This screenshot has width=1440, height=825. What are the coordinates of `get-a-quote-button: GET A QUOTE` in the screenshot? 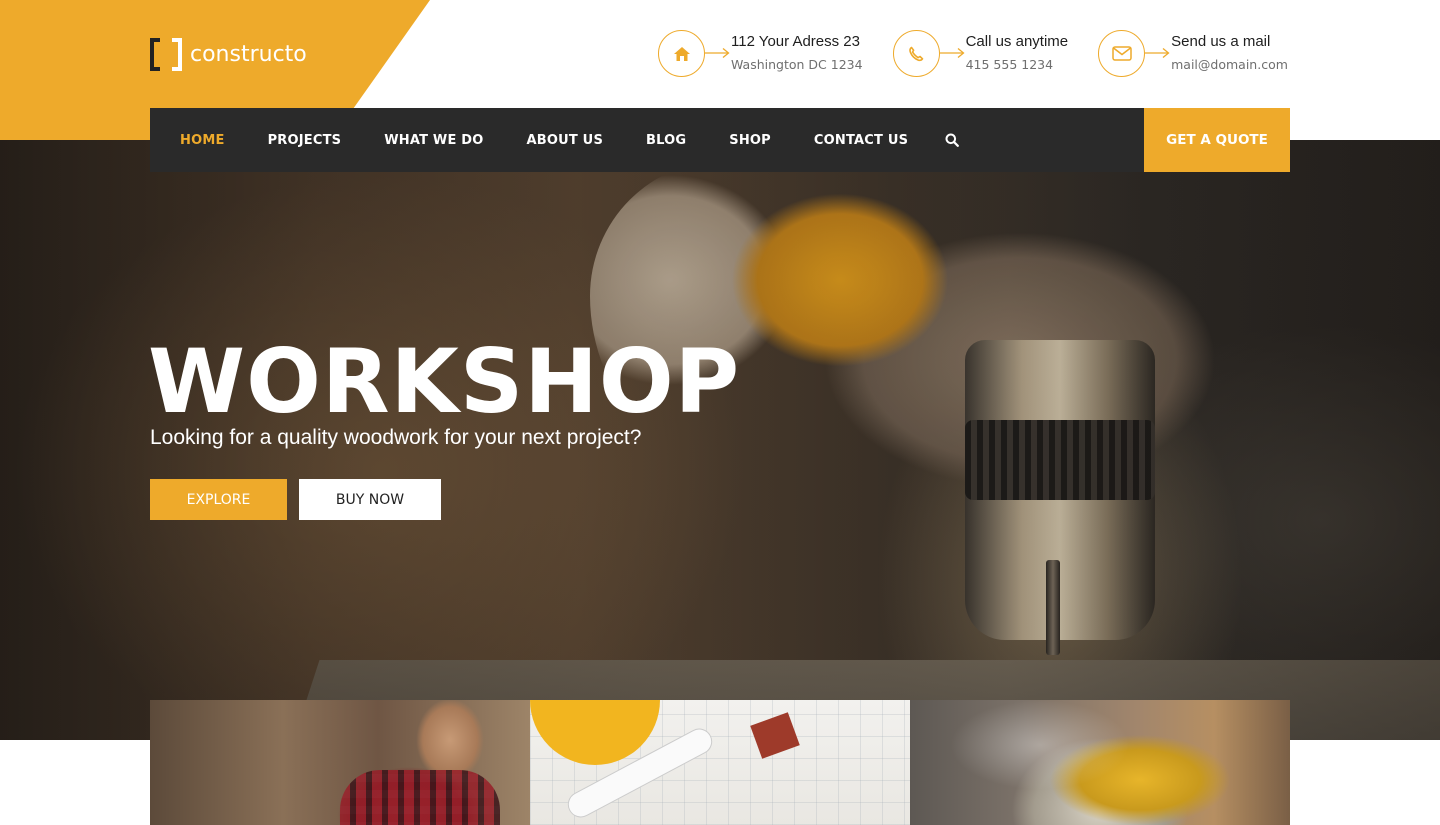 It's located at (1217, 140).